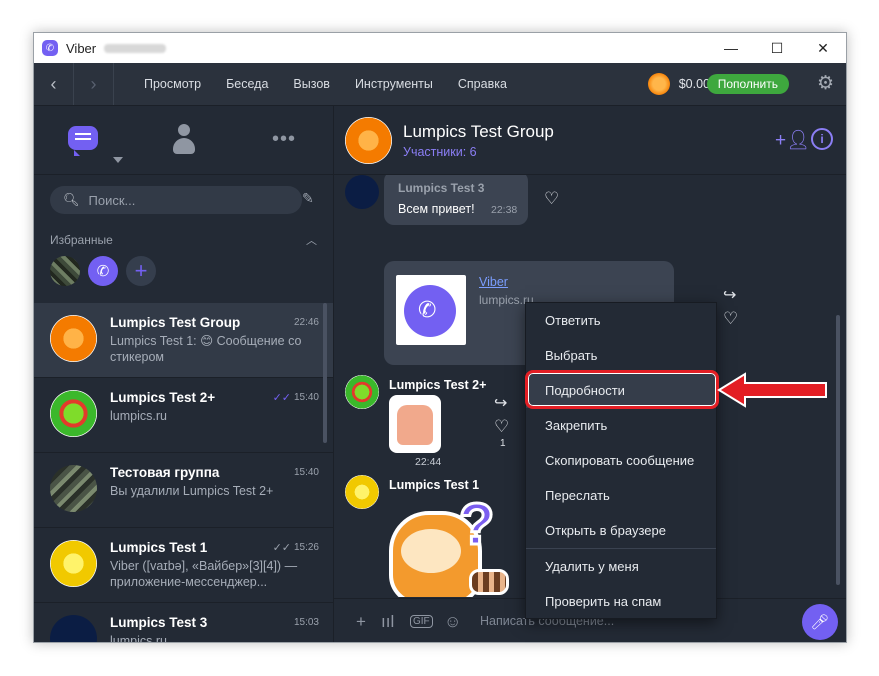 This screenshot has height=676, width=879. Describe the element at coordinates (311, 84) in the screenshot. I see `menu-call: Вызов` at that location.